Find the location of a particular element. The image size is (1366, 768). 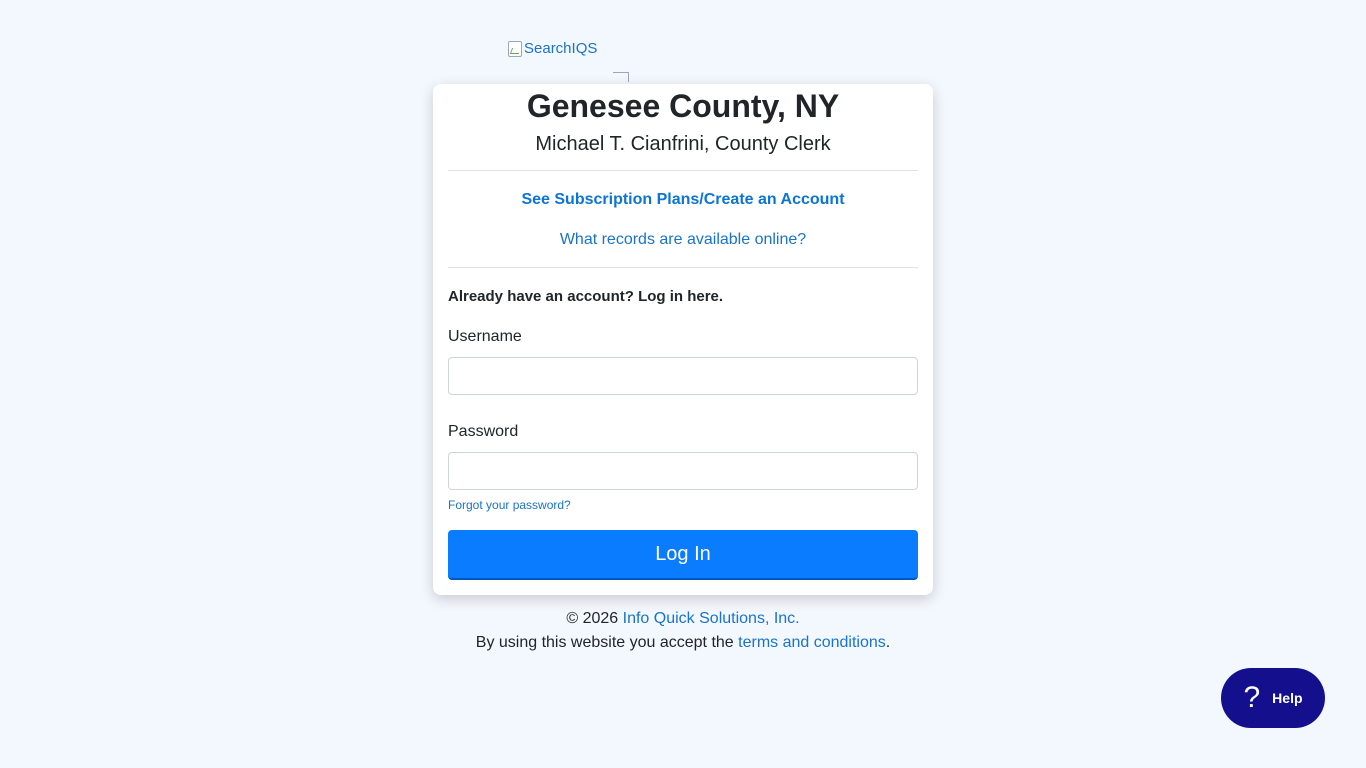

help-label: Help is located at coordinates (1287, 698).